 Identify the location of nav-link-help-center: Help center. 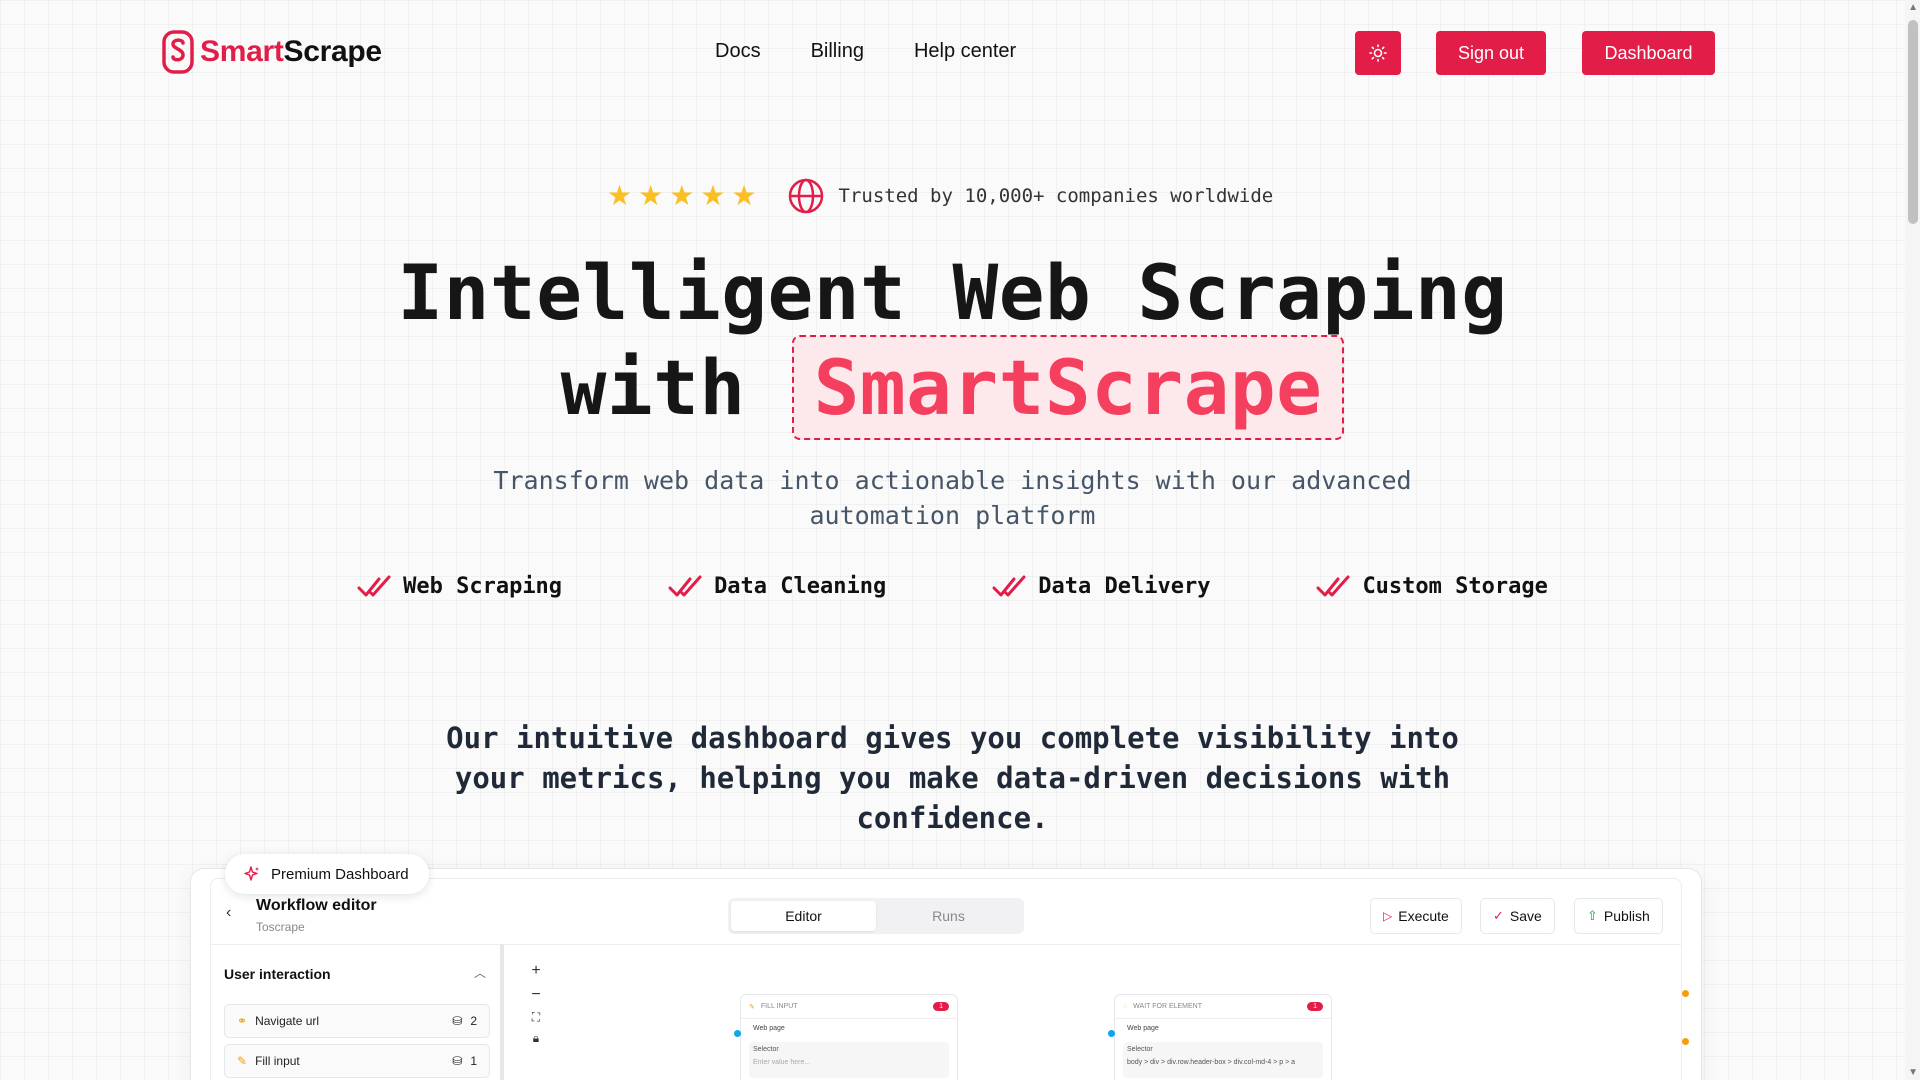
(965, 51).